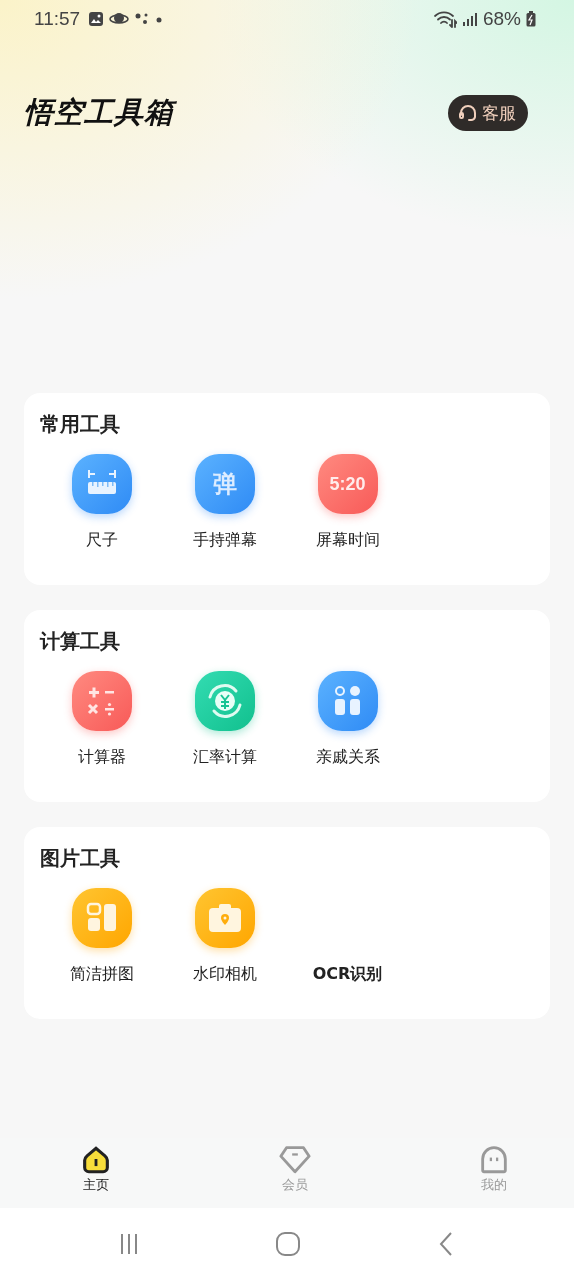  Describe the element at coordinates (224, 918) in the screenshot. I see `camera-icon` at that location.